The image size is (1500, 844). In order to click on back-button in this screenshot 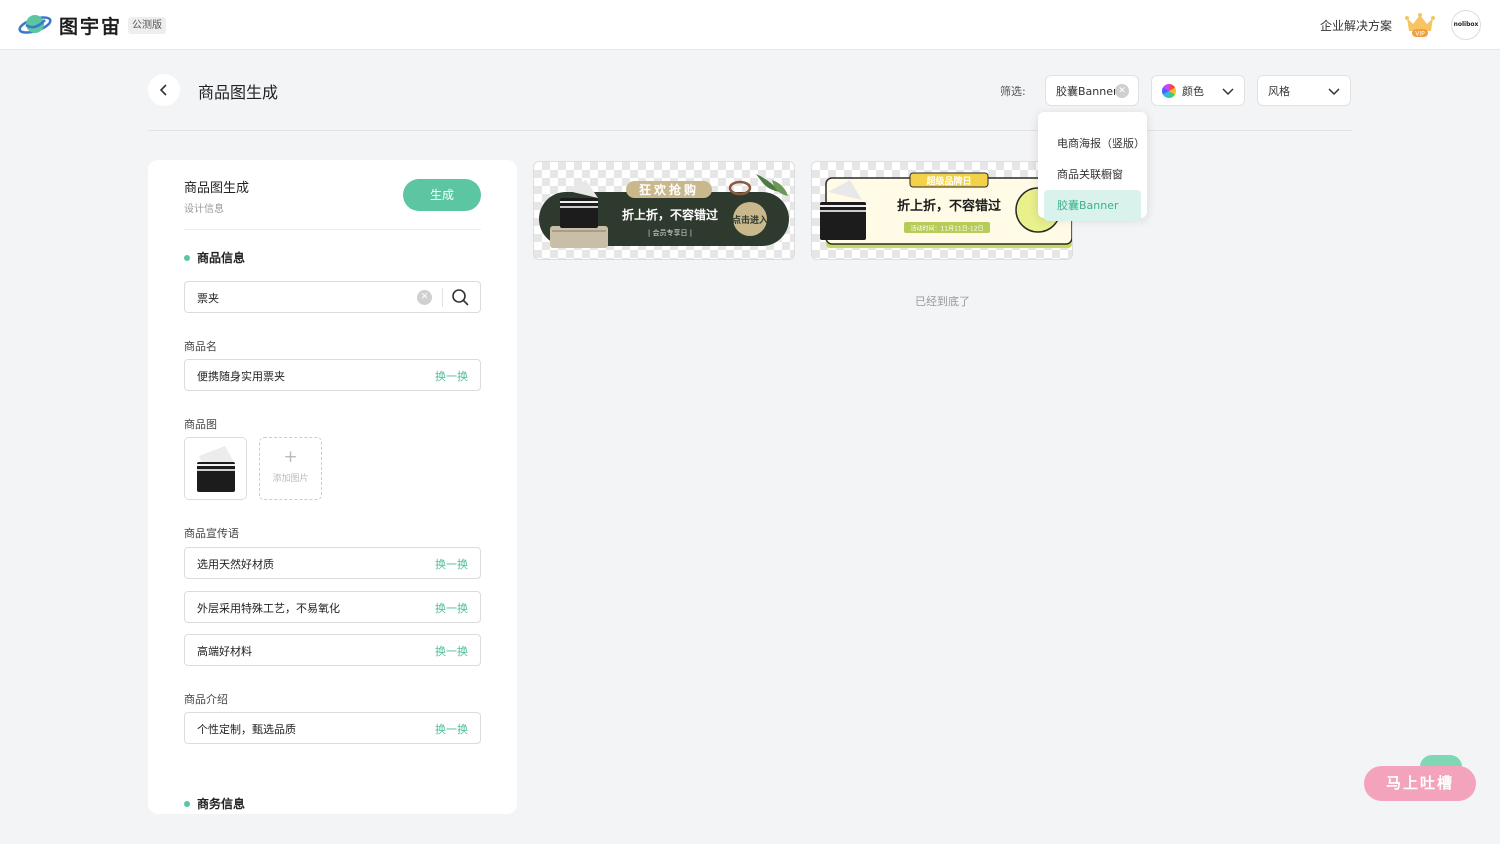, I will do `click(164, 90)`.